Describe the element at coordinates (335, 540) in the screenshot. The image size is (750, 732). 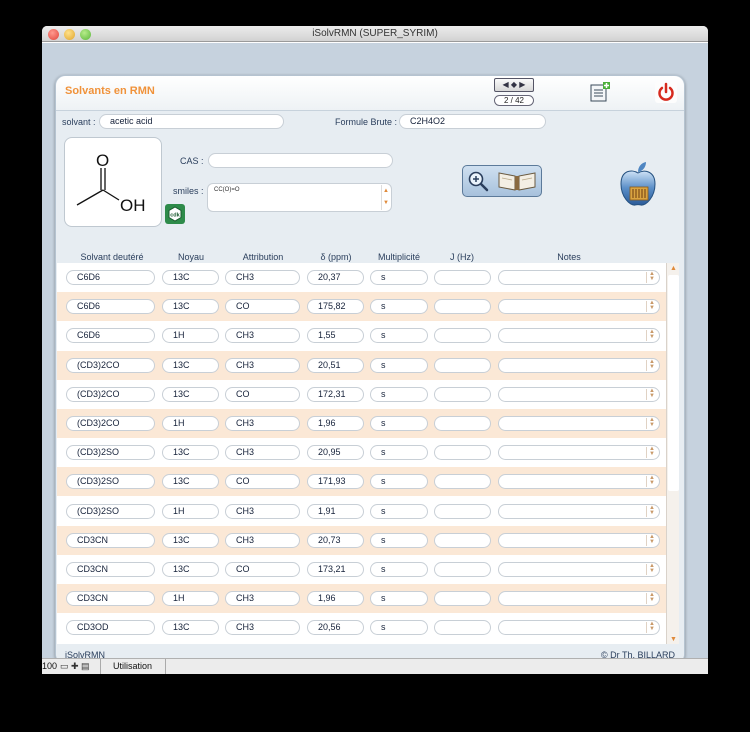
I see `delta-cell: 20,73` at that location.